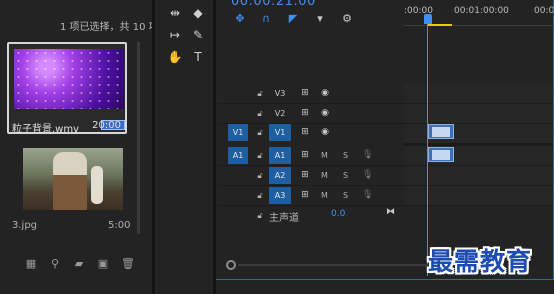 This screenshot has width=554, height=294. Describe the element at coordinates (31, 264) in the screenshot. I see `list-view-icon: ▦` at that location.